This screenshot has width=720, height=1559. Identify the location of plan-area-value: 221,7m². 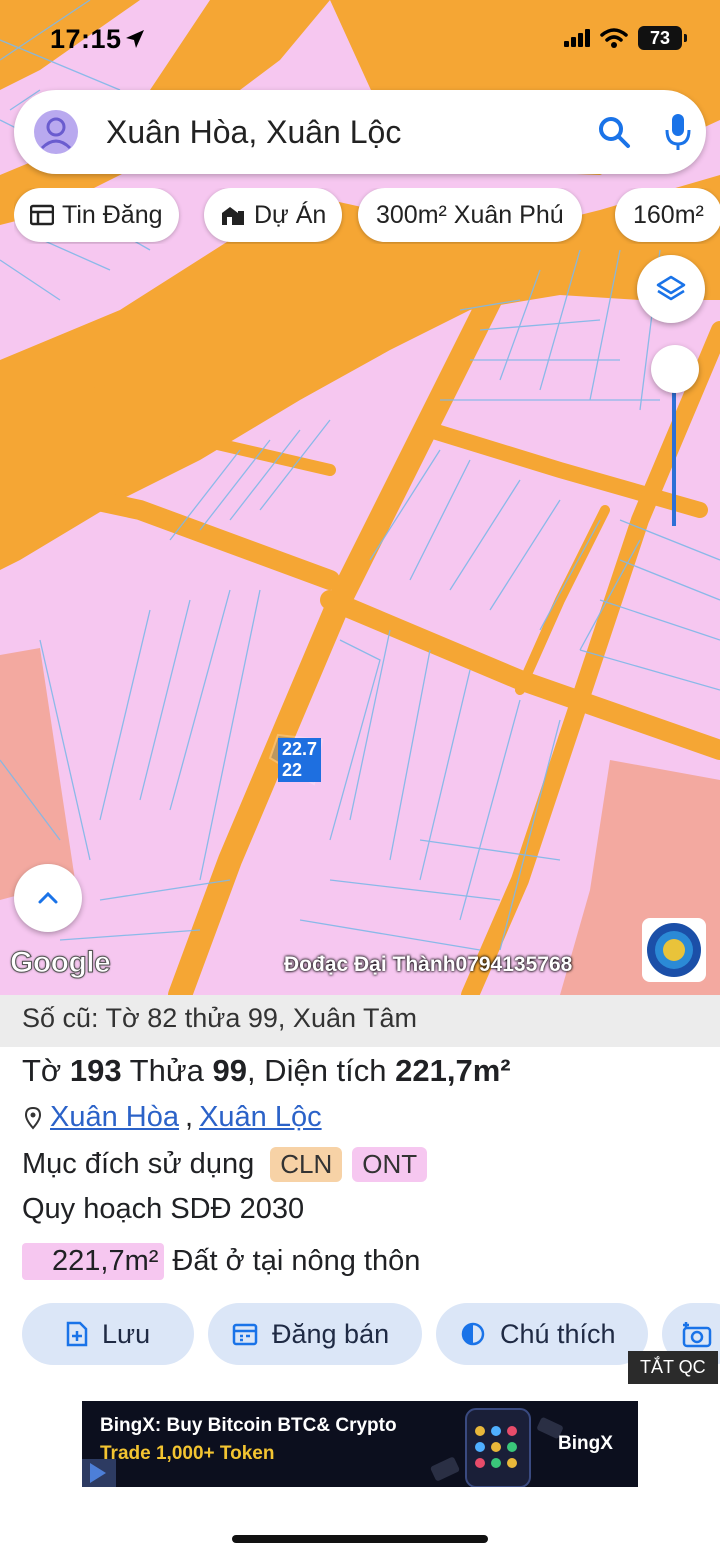
(93, 1261).